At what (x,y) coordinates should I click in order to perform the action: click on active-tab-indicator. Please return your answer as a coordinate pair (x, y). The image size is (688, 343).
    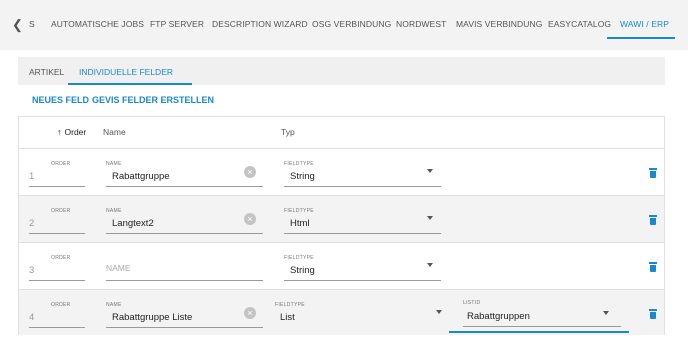
    Looking at the image, I should click on (641, 38).